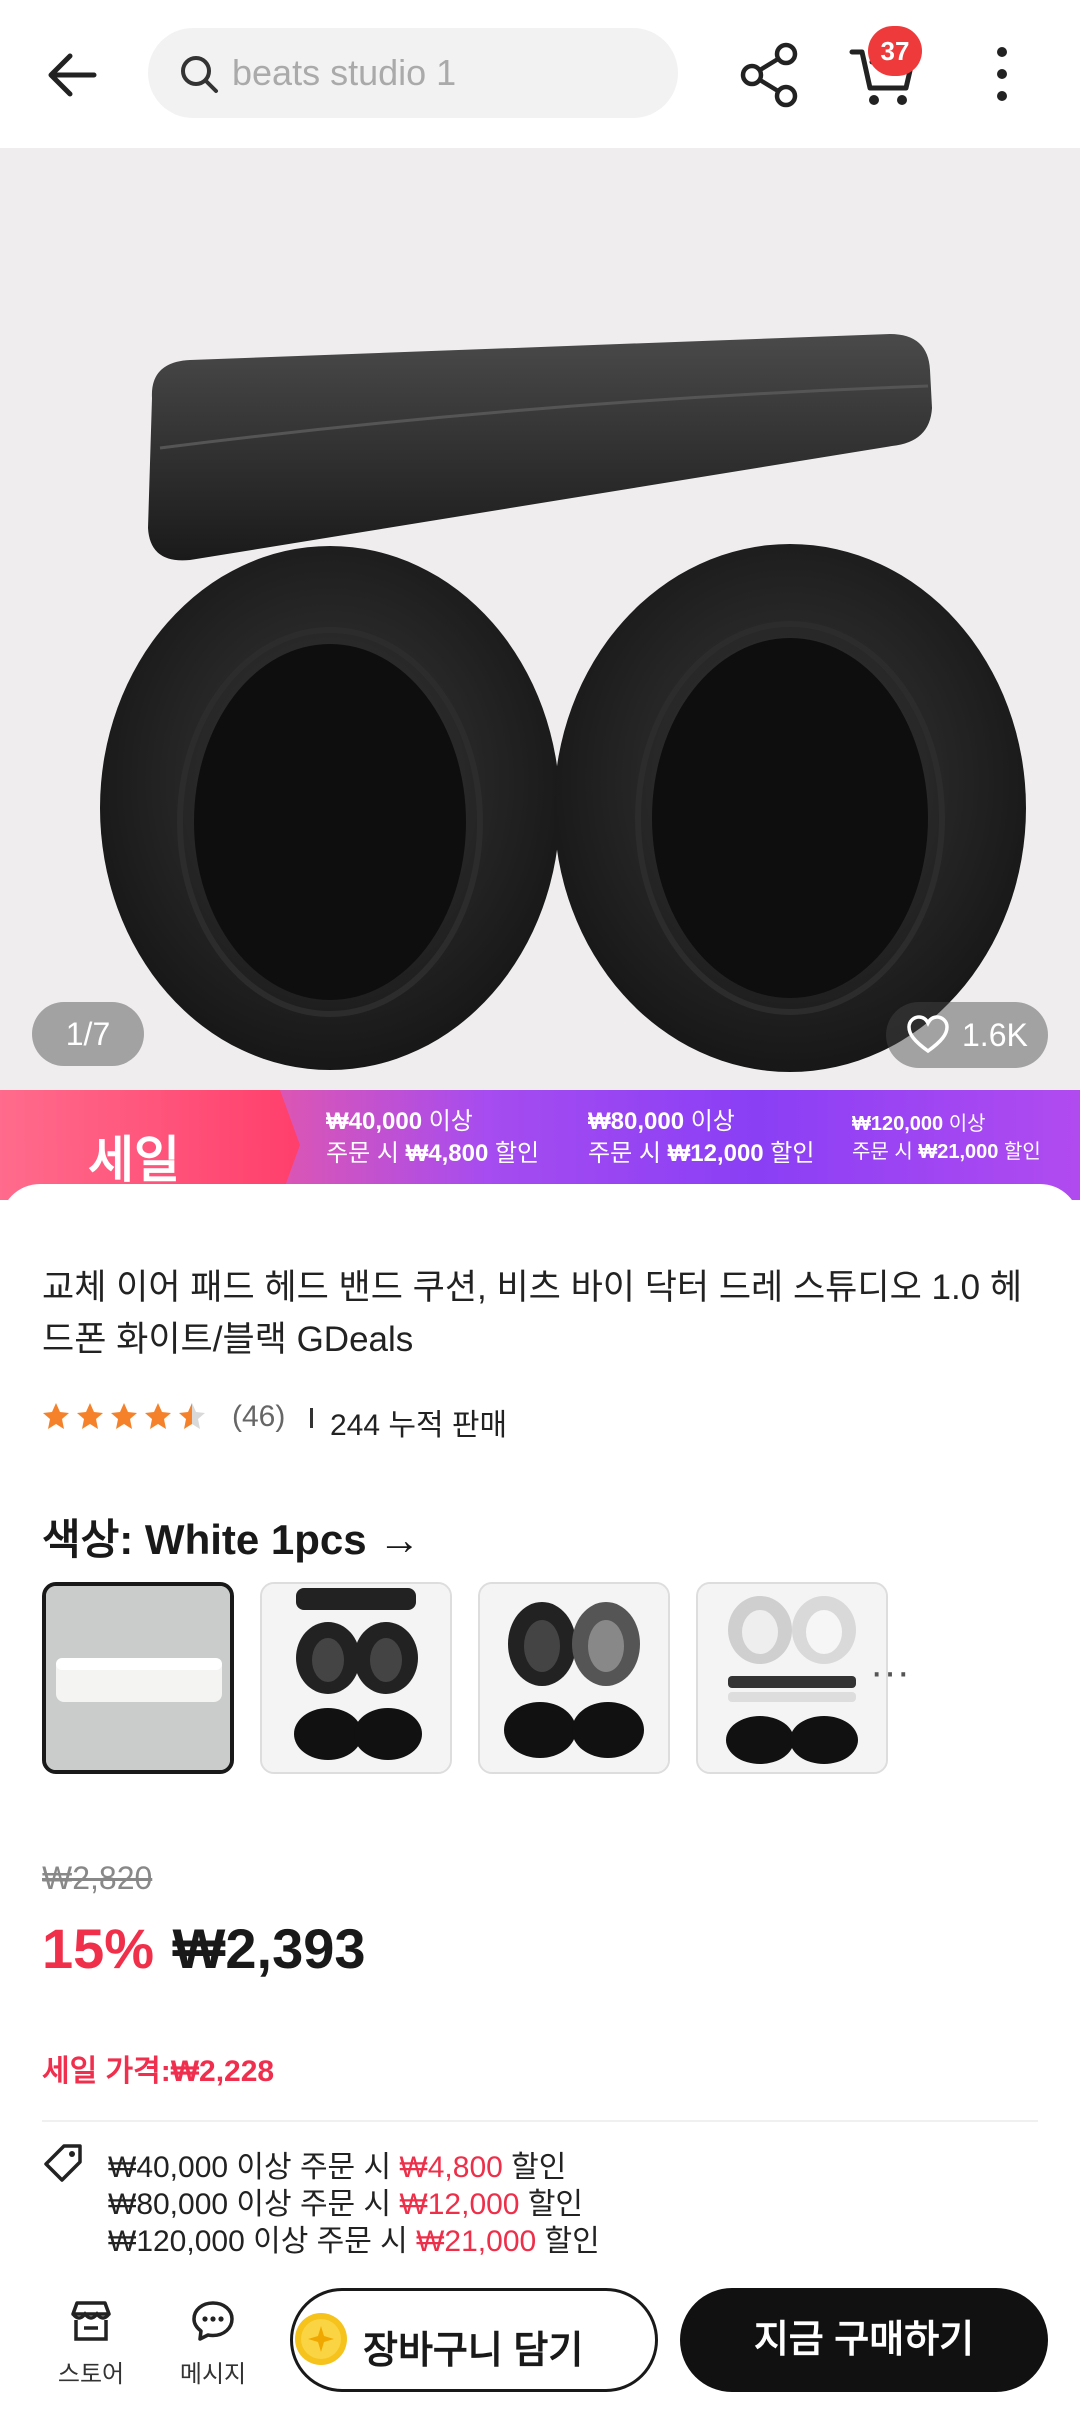 This screenshot has width=1080, height=2420. I want to click on like-count: 1.6K, so click(995, 1035).